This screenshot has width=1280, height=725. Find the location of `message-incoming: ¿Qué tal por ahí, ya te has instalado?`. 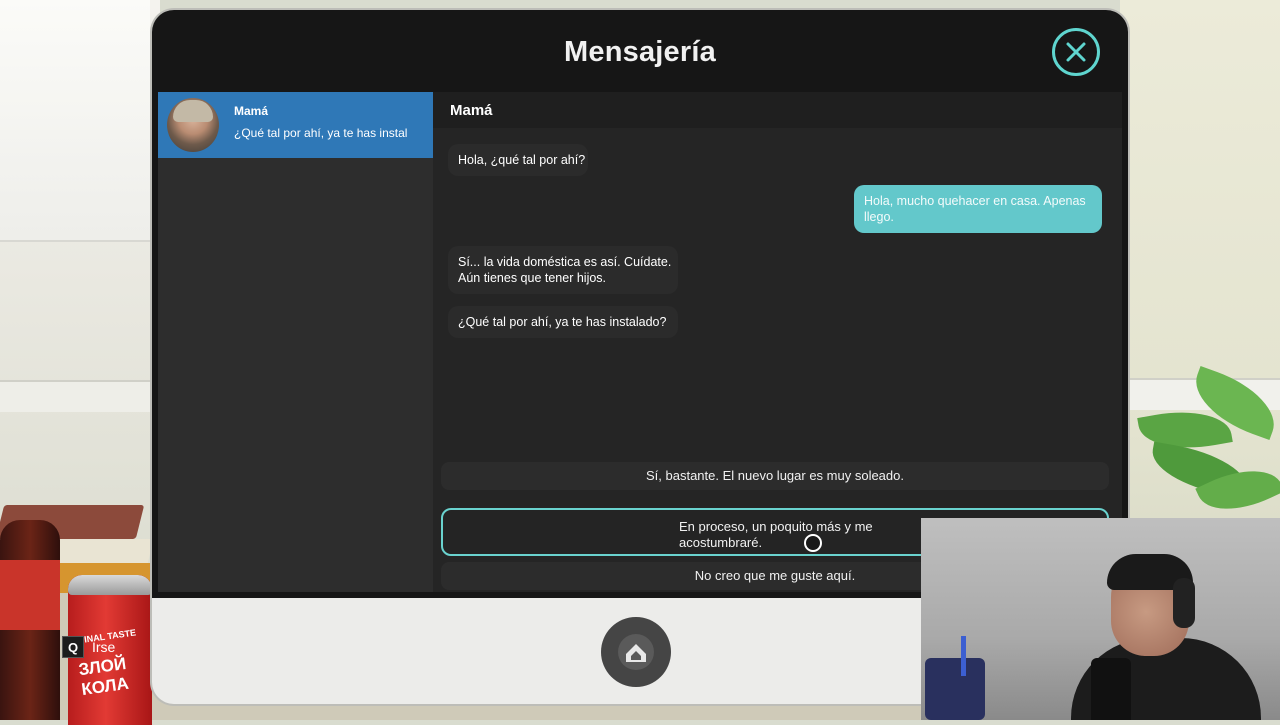

message-incoming: ¿Qué tal por ahí, ya te has instalado? is located at coordinates (563, 322).